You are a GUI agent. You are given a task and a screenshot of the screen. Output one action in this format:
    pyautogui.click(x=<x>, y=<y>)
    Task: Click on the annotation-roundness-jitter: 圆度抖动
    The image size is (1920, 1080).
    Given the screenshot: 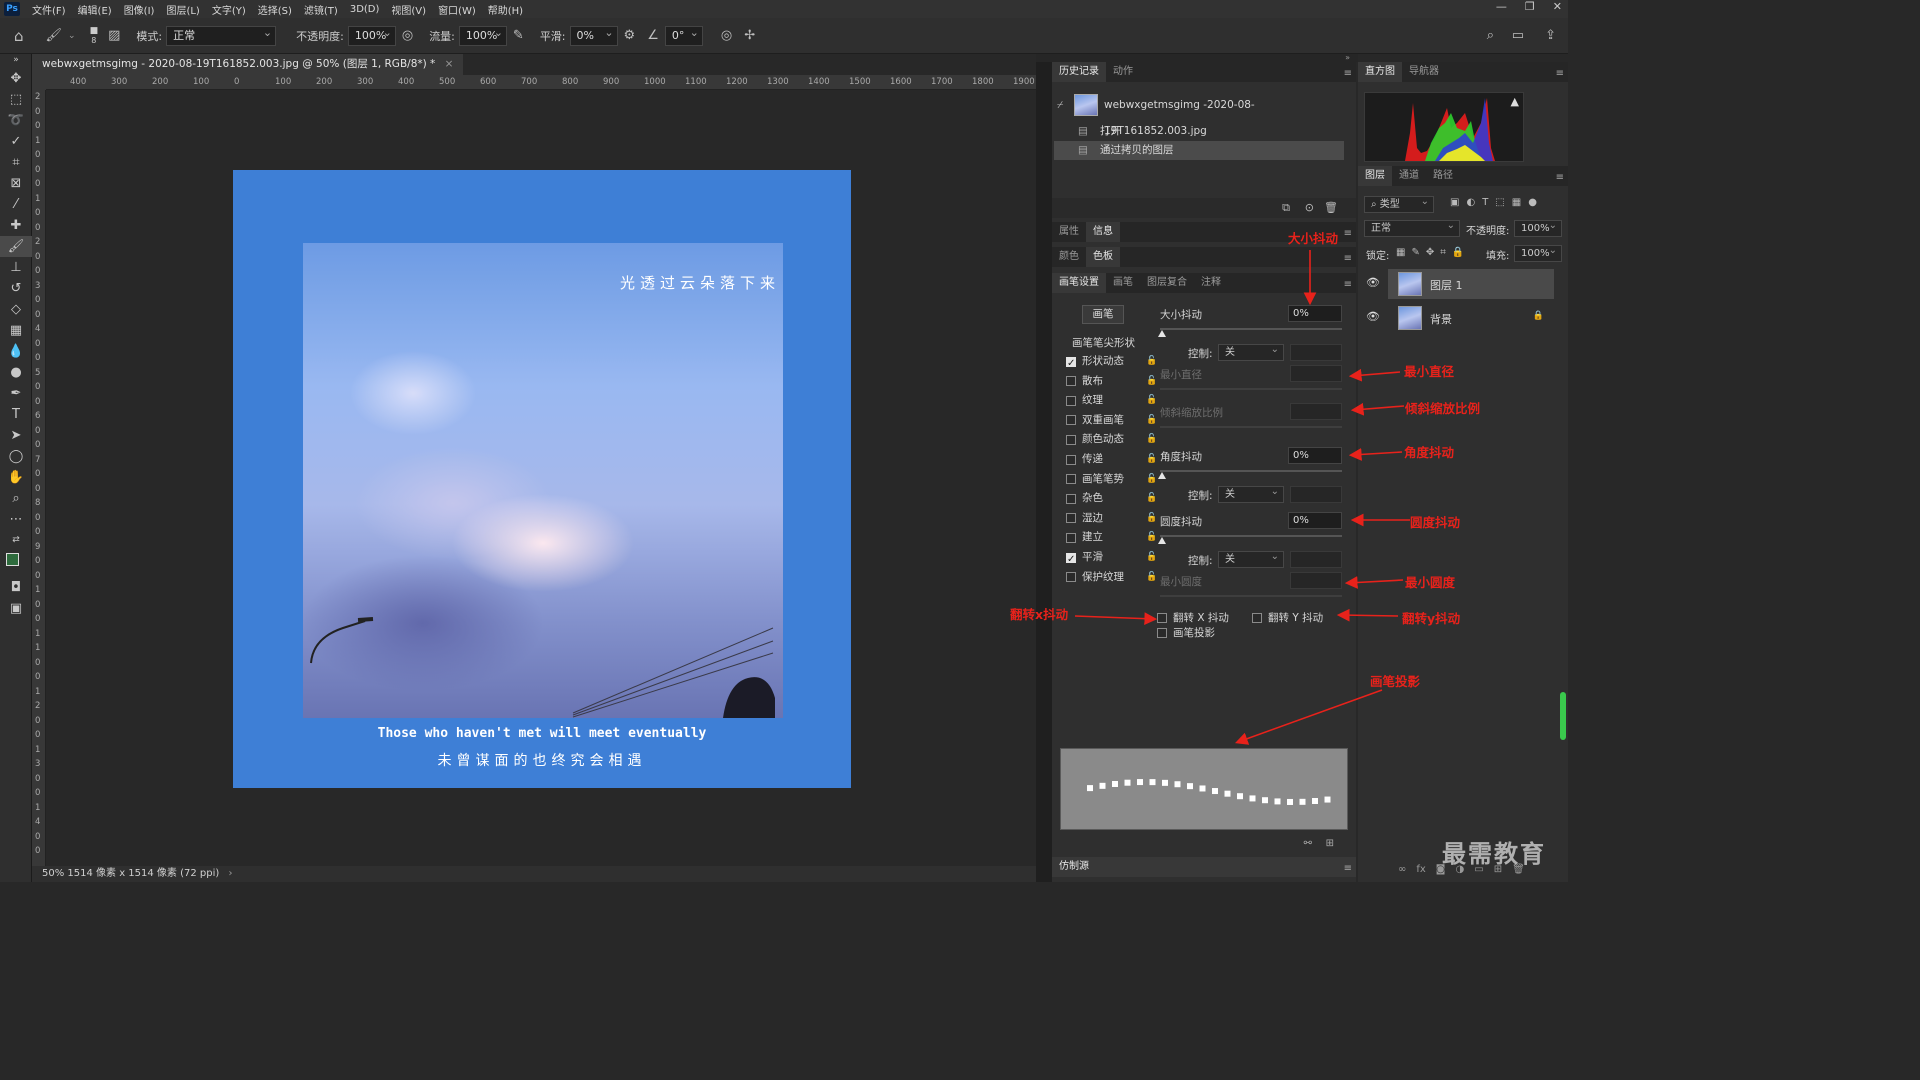 What is the action you would take?
    pyautogui.click(x=1435, y=522)
    